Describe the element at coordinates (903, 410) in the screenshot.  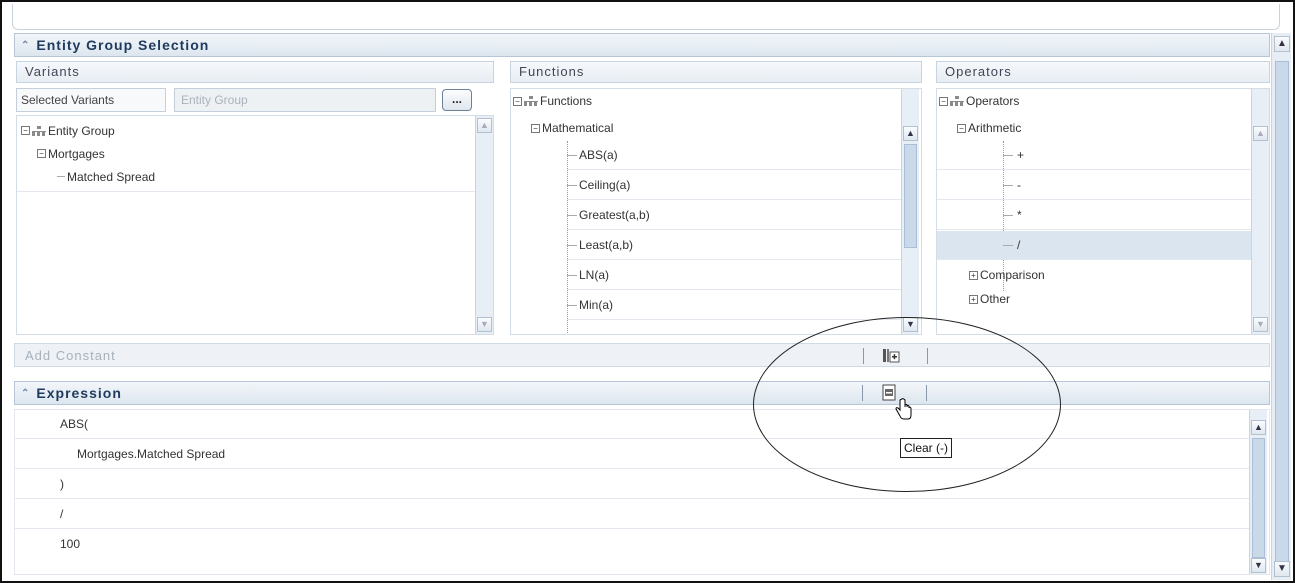
I see `hand-cursor-icon` at that location.